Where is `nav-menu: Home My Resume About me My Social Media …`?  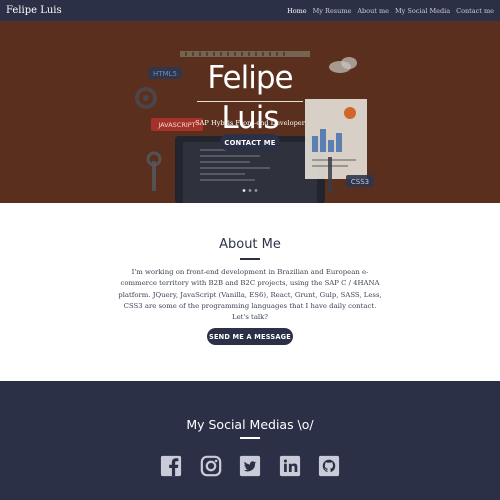 nav-menu: Home My Resume About me My Social Media … is located at coordinates (390, 11).